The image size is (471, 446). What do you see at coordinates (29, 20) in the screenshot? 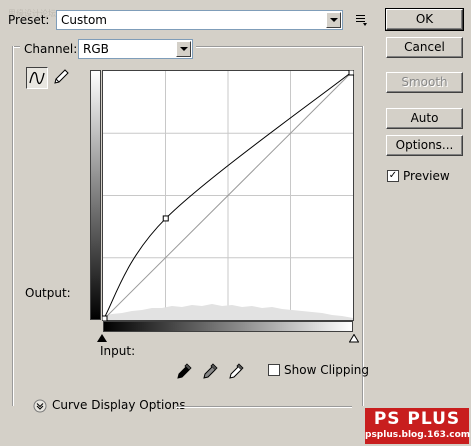
I see `preset-label: Preset:` at bounding box center [29, 20].